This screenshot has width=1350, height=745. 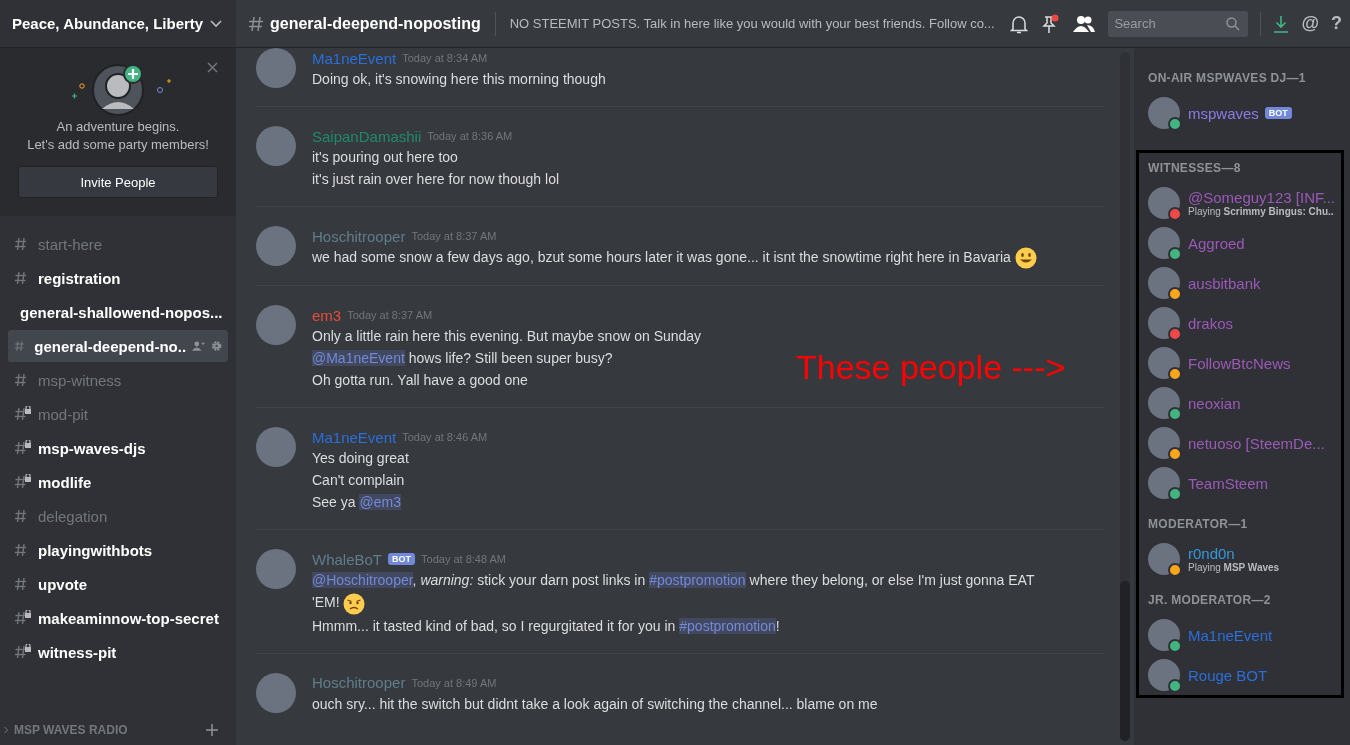 What do you see at coordinates (118, 584) in the screenshot?
I see `channel-item: upvote` at bounding box center [118, 584].